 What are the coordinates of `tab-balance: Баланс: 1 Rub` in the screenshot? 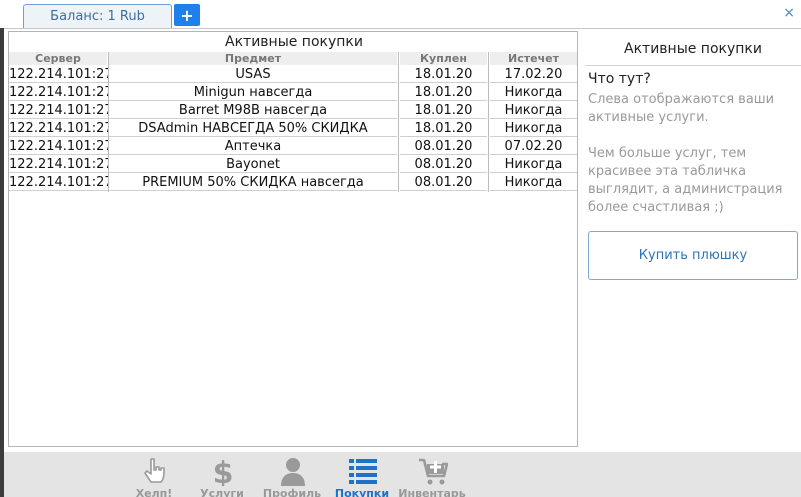 It's located at (97, 16).